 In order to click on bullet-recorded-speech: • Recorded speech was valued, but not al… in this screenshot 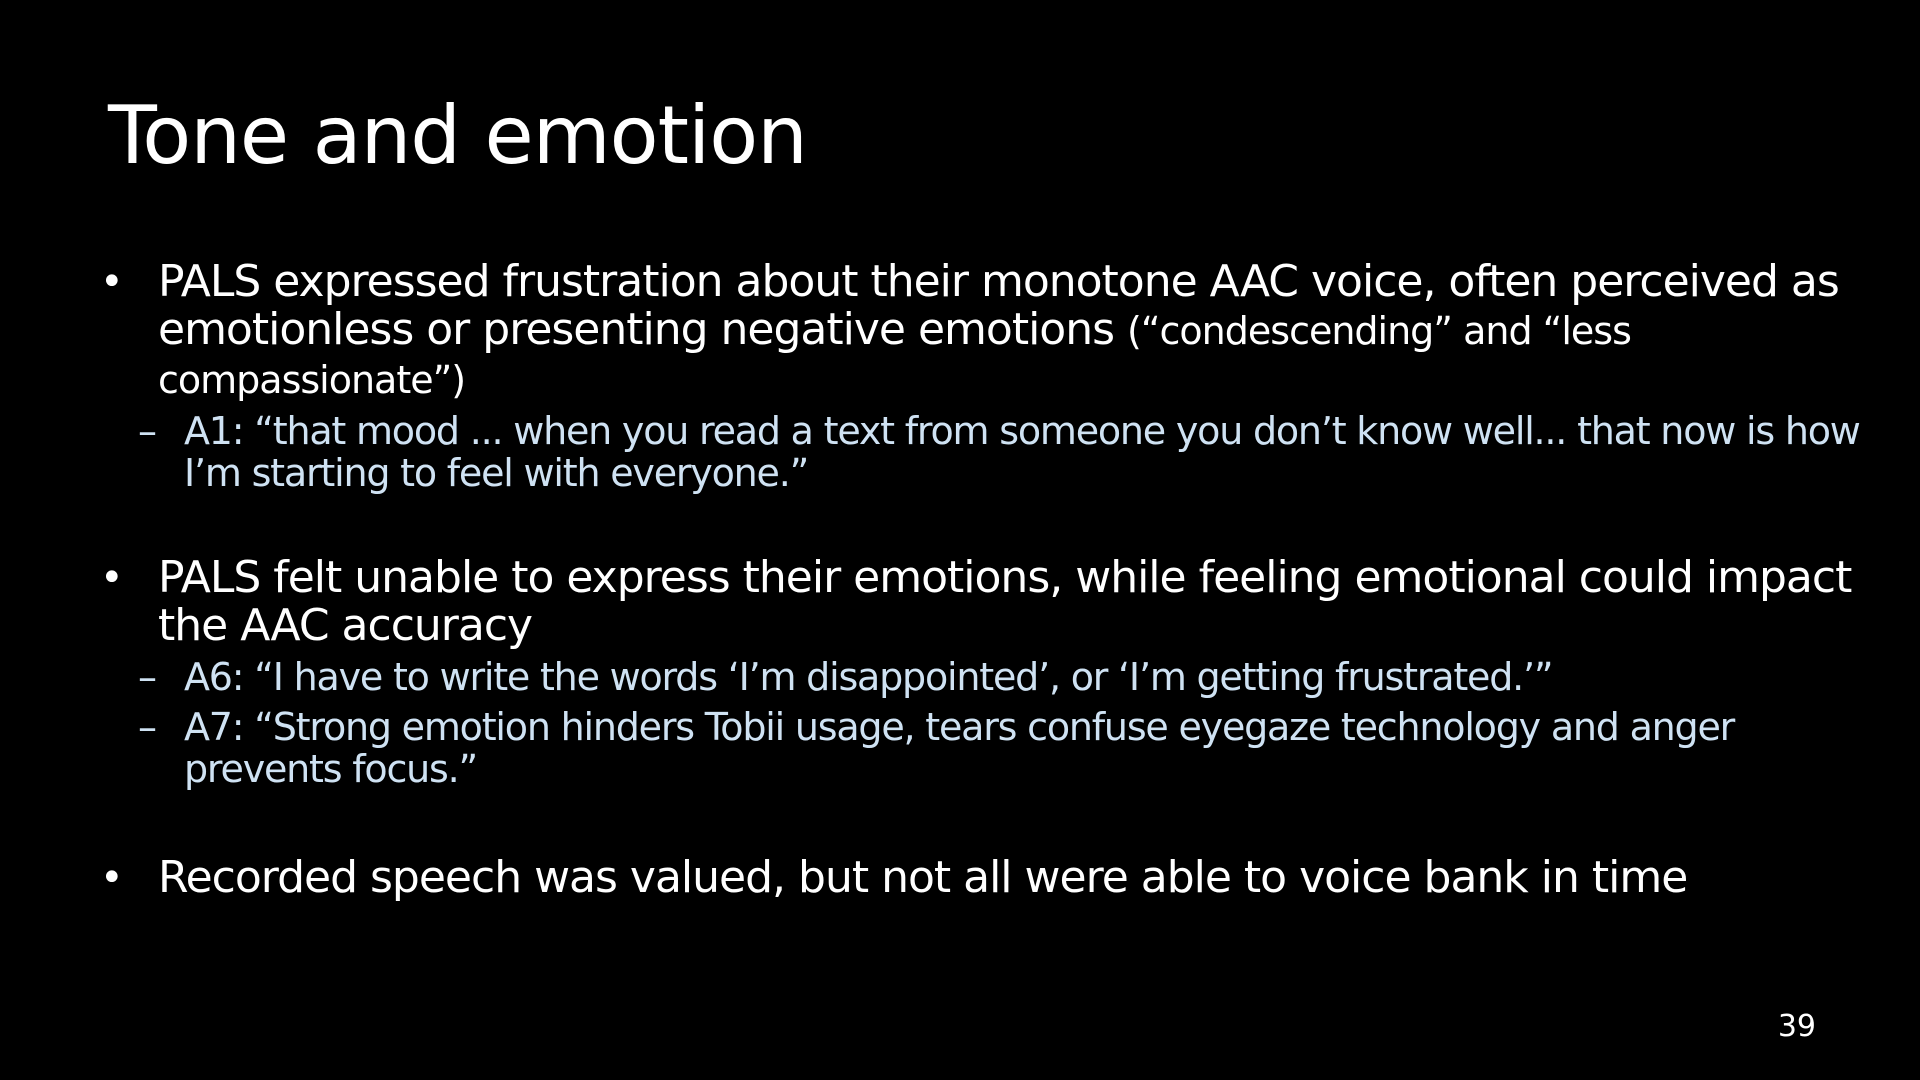, I will do `click(980, 878)`.